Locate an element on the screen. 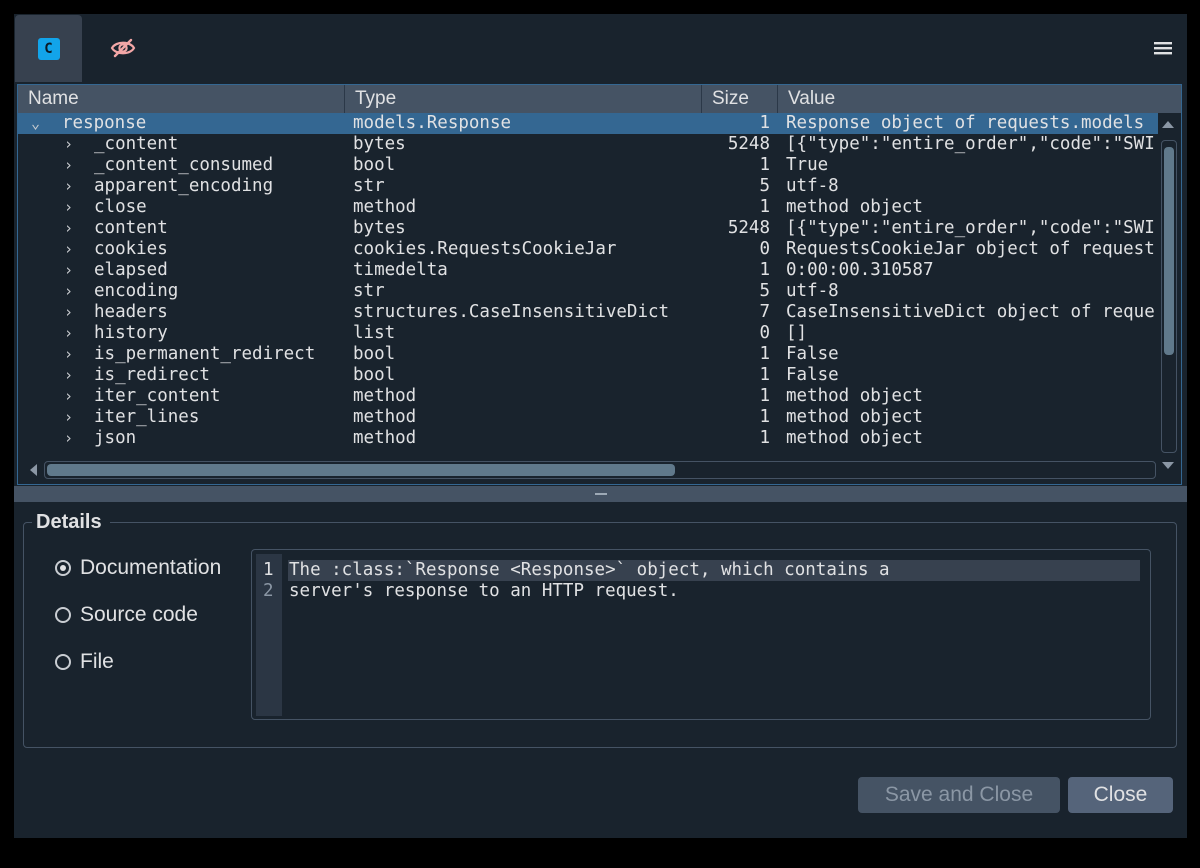 The width and height of the screenshot is (1200, 868). cell-type: str is located at coordinates (369, 291).